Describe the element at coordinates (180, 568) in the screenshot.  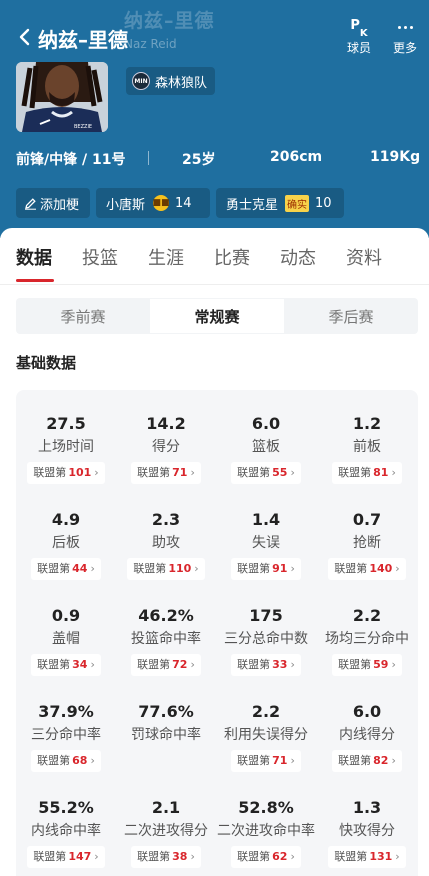
I see `rank-number: 110` at that location.